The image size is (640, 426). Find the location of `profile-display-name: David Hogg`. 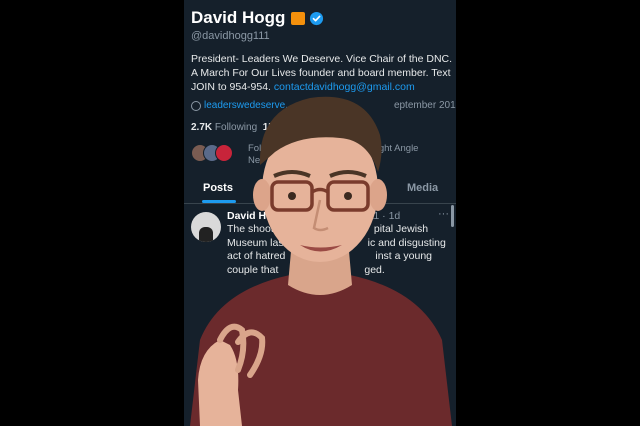

profile-display-name: David Hogg is located at coordinates (238, 17).